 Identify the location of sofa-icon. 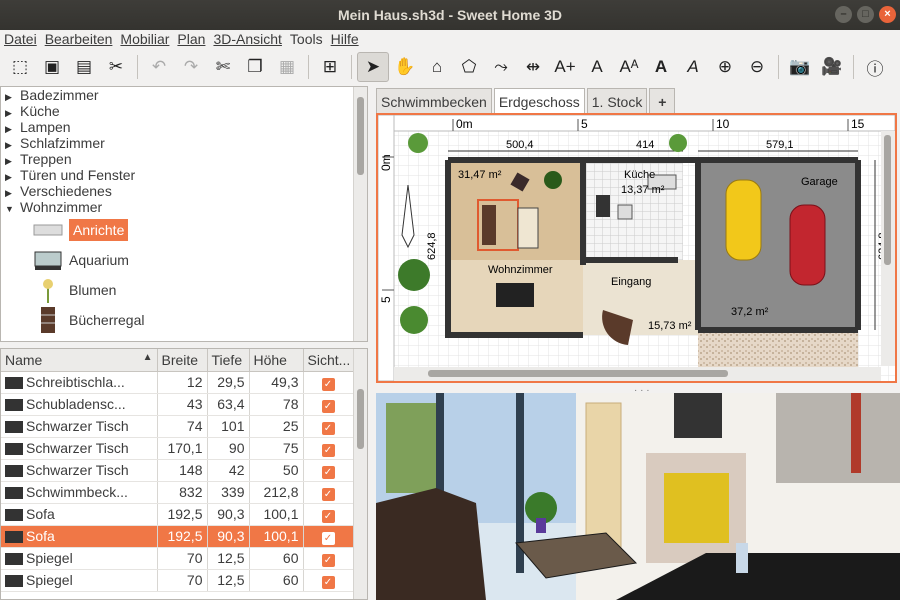
(489, 225).